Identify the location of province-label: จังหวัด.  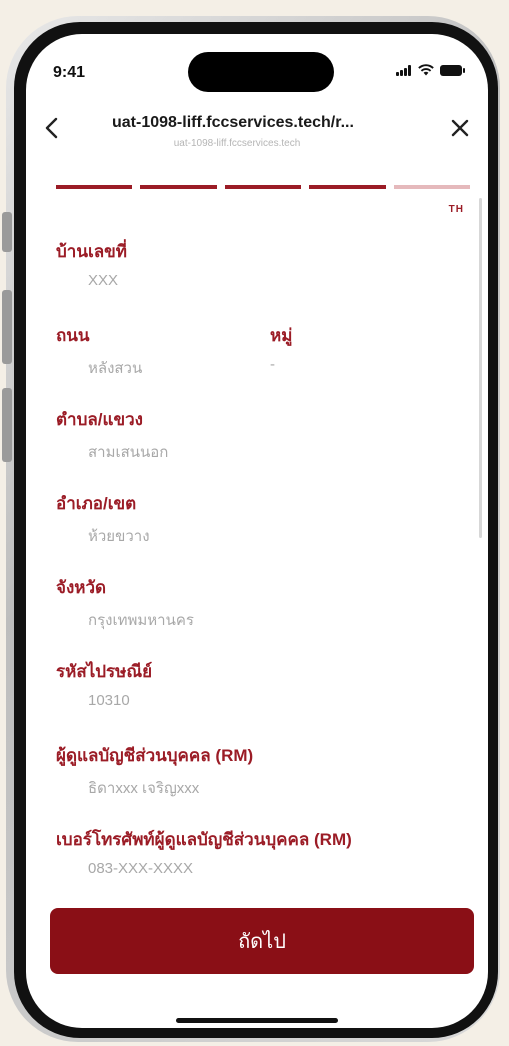
(81, 587).